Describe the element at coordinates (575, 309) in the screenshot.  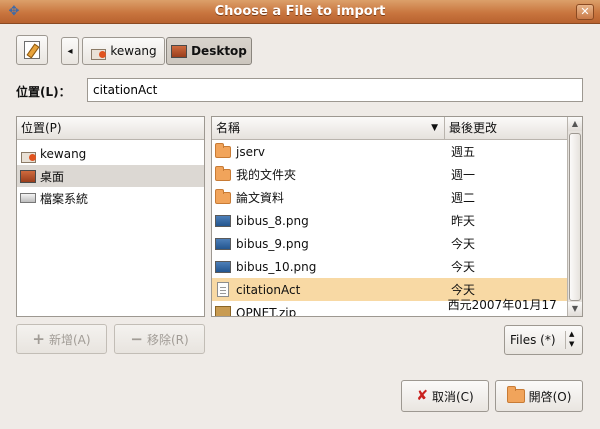
I see `scroll-down-icon: ▼` at that location.